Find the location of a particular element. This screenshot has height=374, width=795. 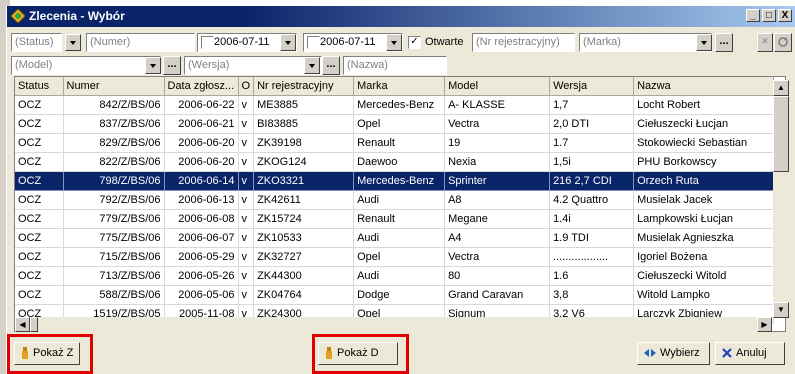

nr-rejestracyjny-filter: (Nr rejestracyjny) is located at coordinates (523, 42).